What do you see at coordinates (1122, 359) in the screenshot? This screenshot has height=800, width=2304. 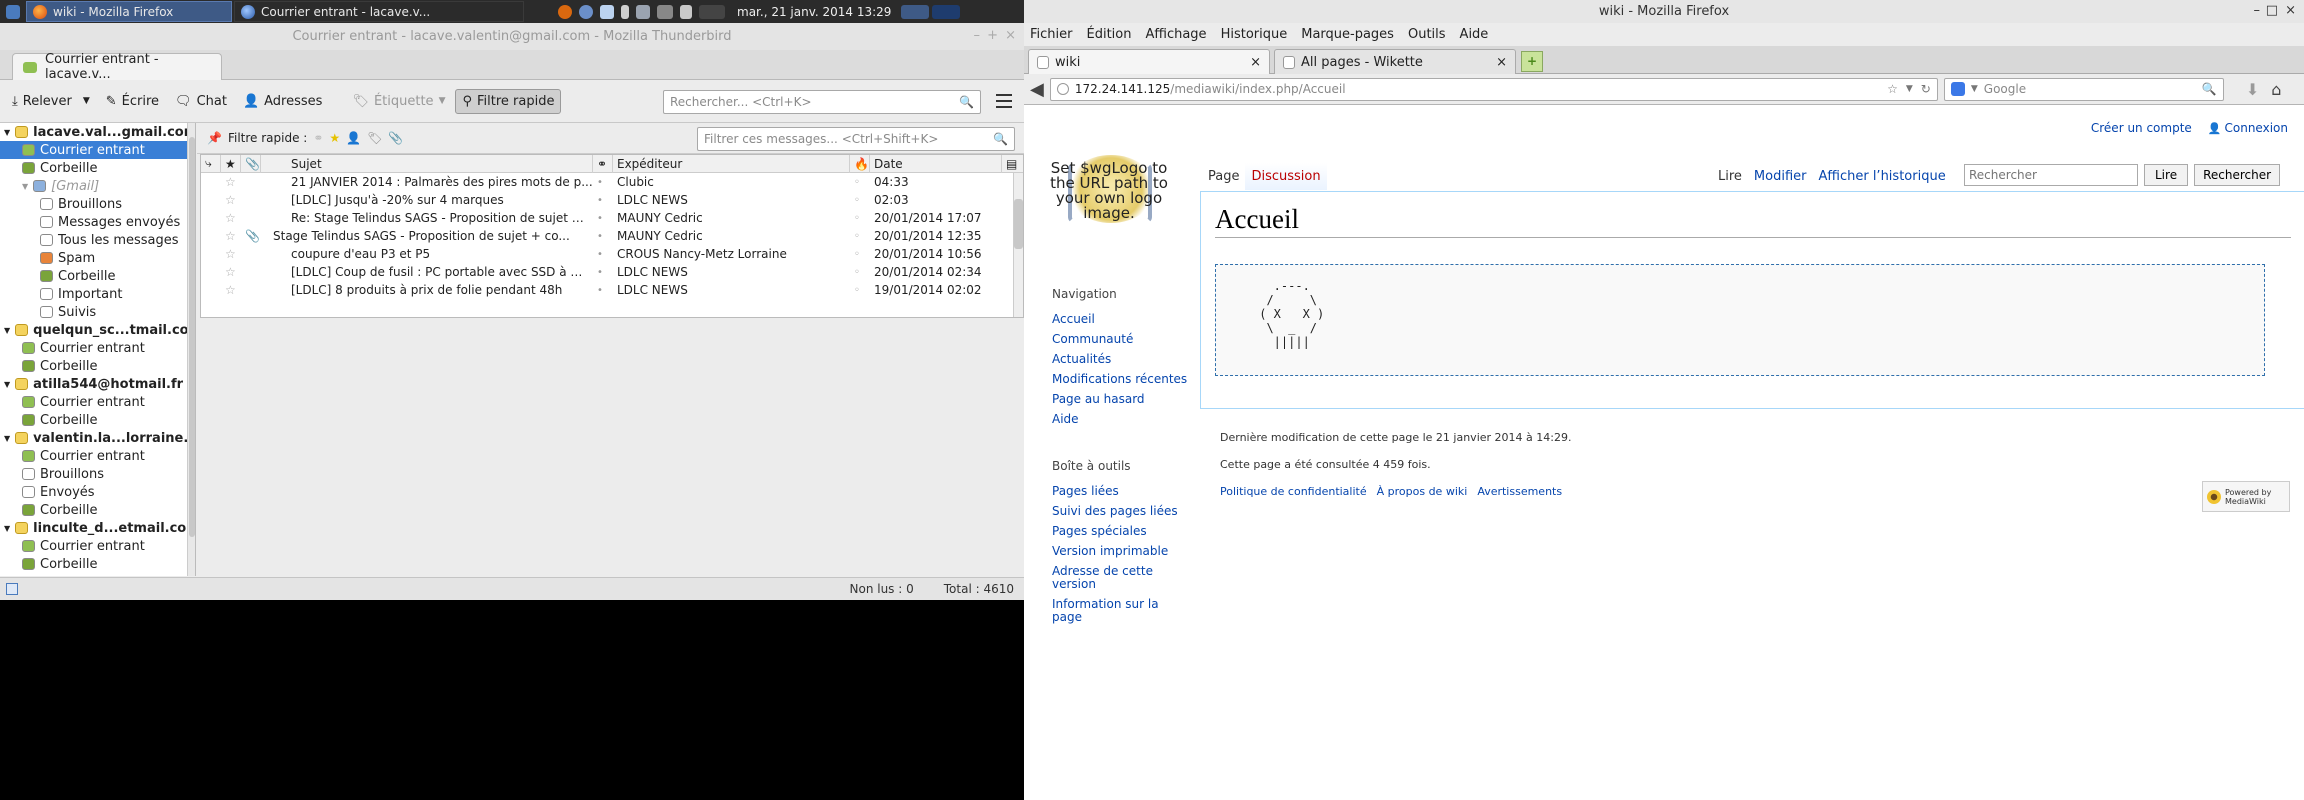 I see `sidebar-nav-link: Actualités` at bounding box center [1122, 359].